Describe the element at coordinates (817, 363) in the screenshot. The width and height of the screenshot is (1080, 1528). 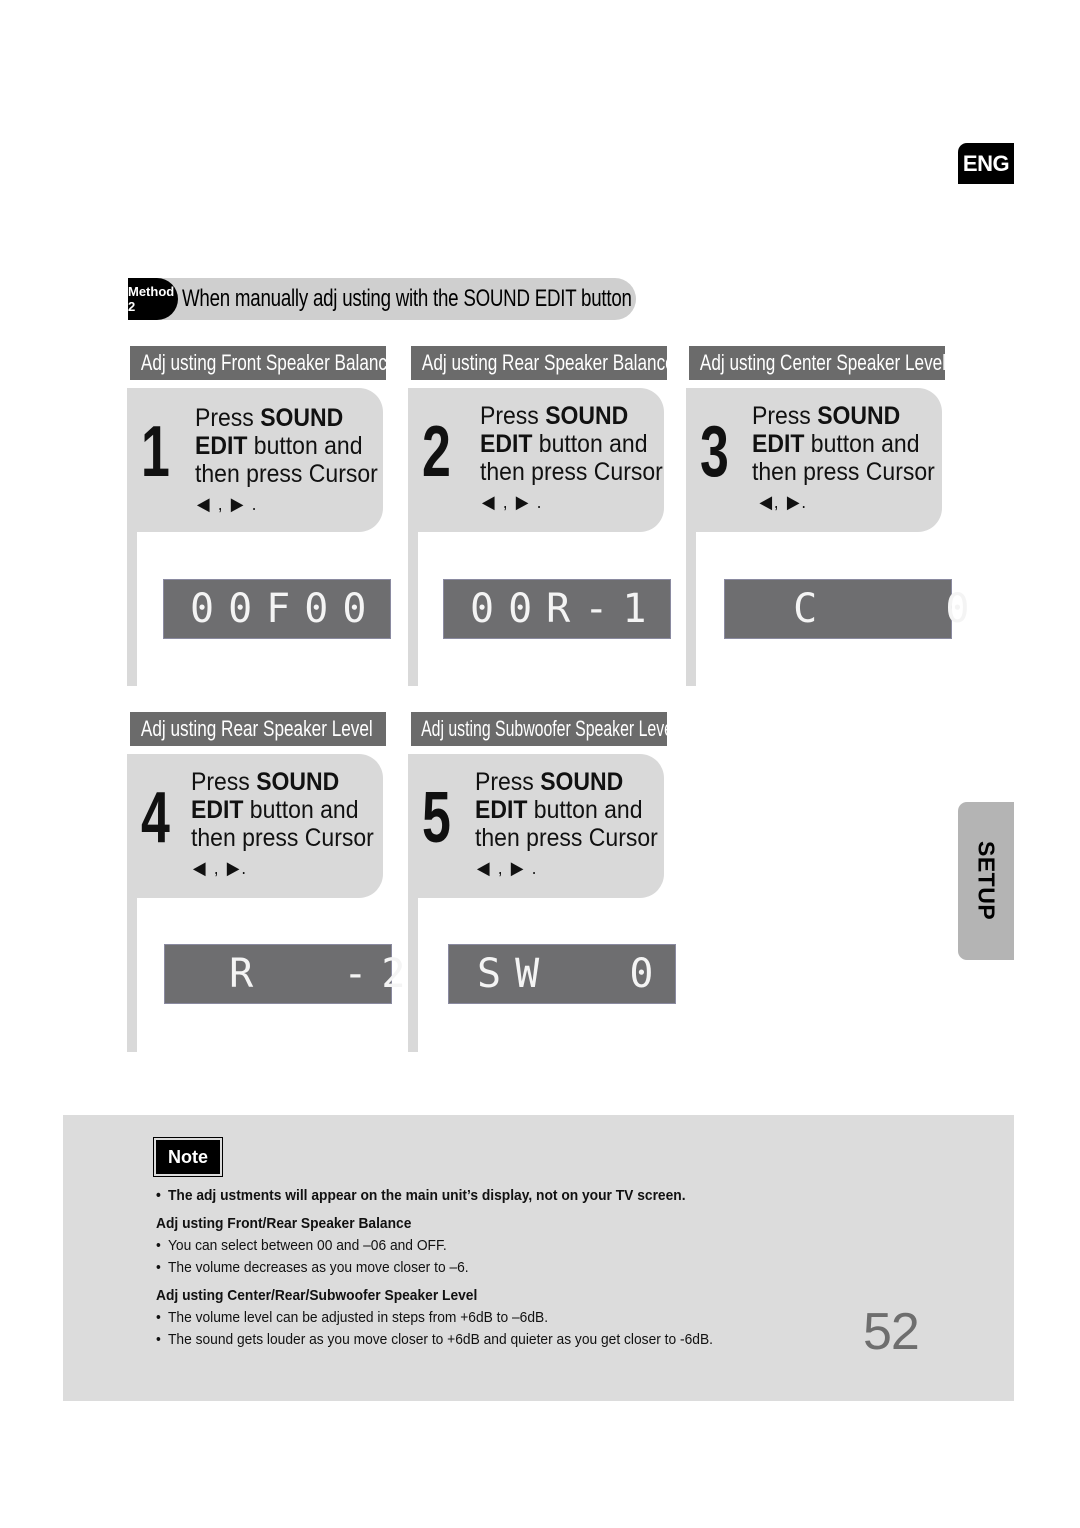
I see `step-header: Adj usting Center Speaker Level` at that location.